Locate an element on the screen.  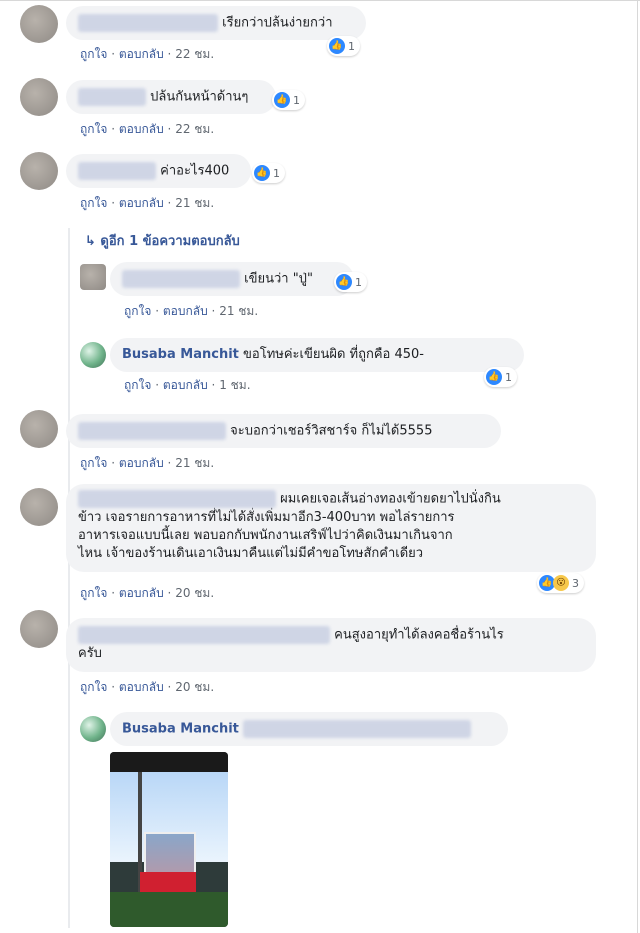
comment-bubble: จะบอกว่าเชอร์วิสชาร์จ ก็ไม่ได้5555 is located at coordinates (283, 431).